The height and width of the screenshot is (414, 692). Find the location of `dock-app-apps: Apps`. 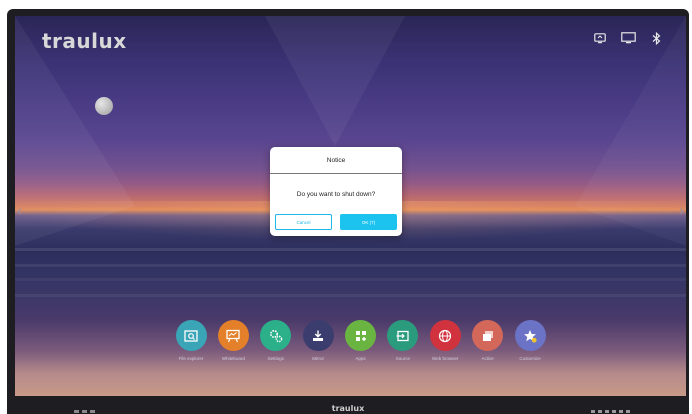

dock-app-apps: Apps is located at coordinates (361, 348).